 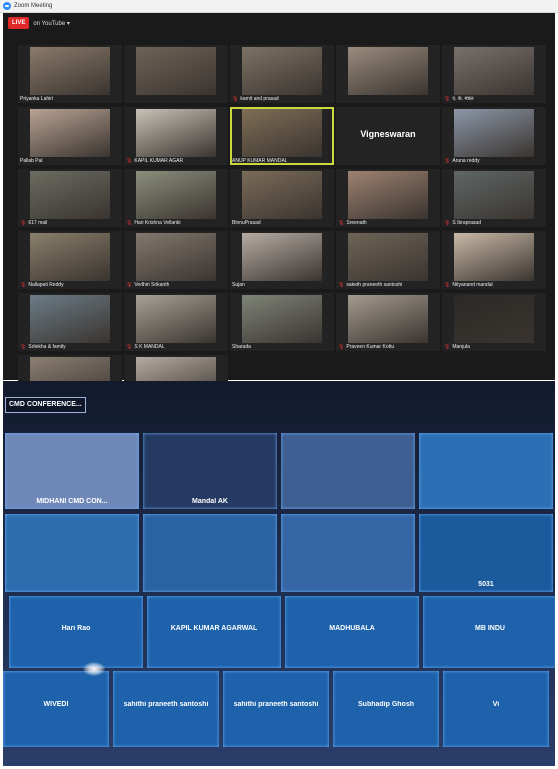 What do you see at coordinates (76, 628) in the screenshot?
I see `conference-participant-name: Hari Rao` at bounding box center [76, 628].